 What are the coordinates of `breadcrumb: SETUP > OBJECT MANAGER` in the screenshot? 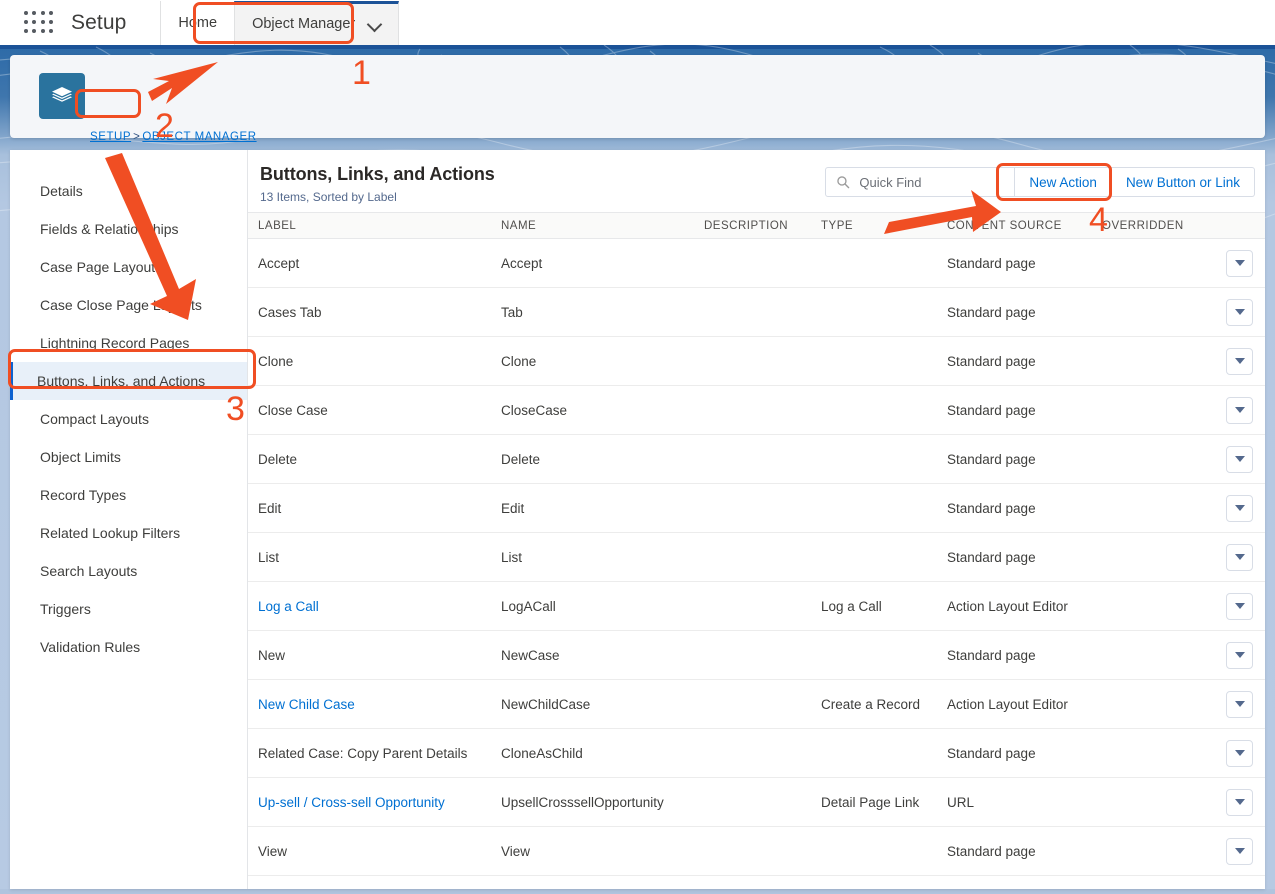 It's located at (173, 137).